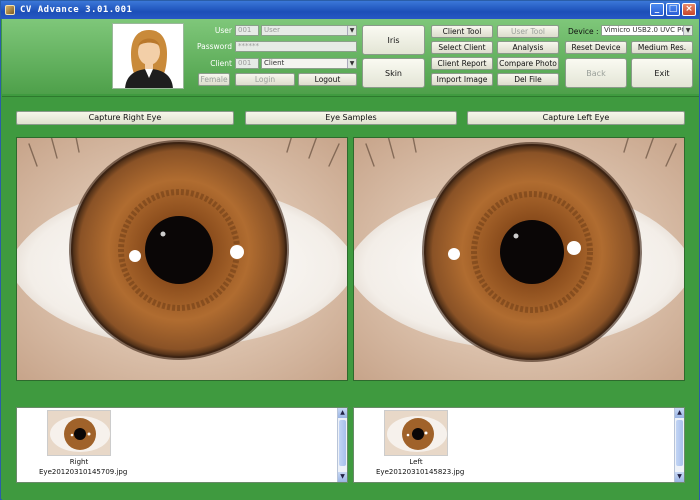 This screenshot has height=500, width=700. I want to click on del-file-button: Del File, so click(528, 79).